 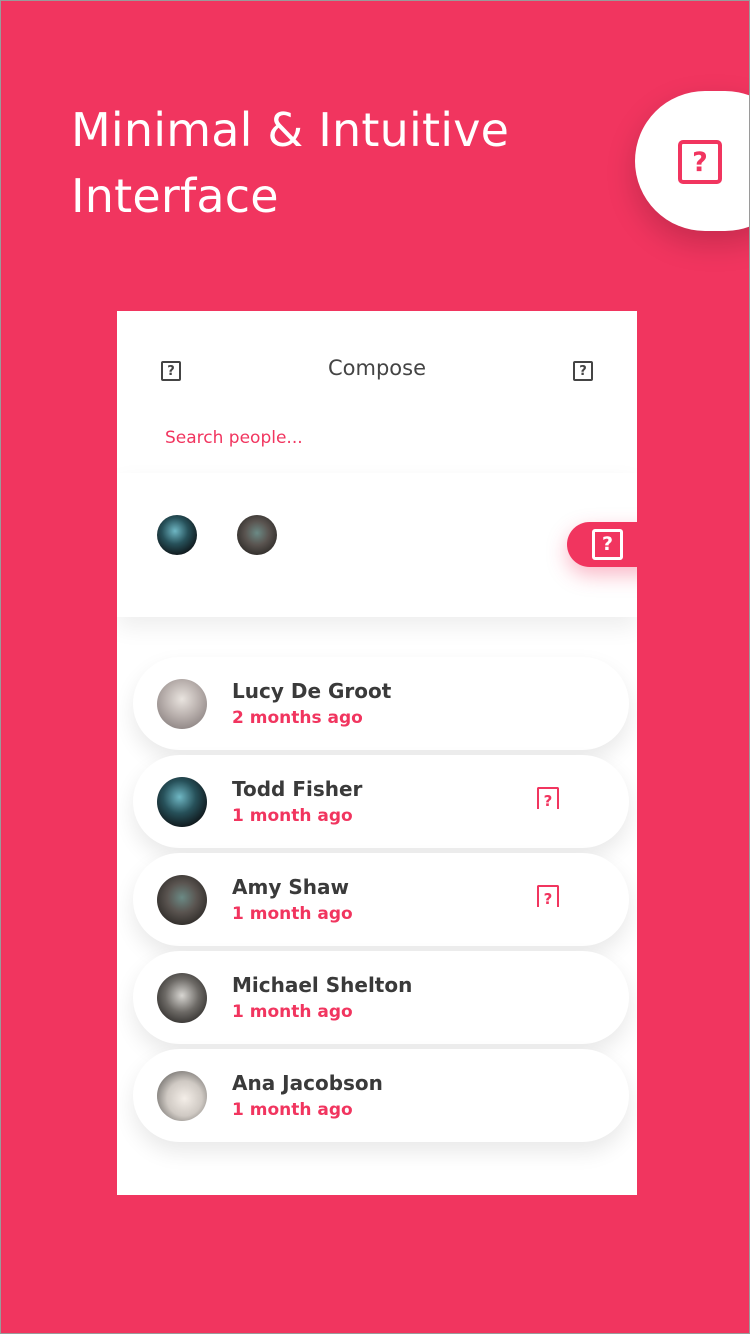 What do you see at coordinates (297, 718) in the screenshot?
I see `contact-timestamp: 2 months ago` at bounding box center [297, 718].